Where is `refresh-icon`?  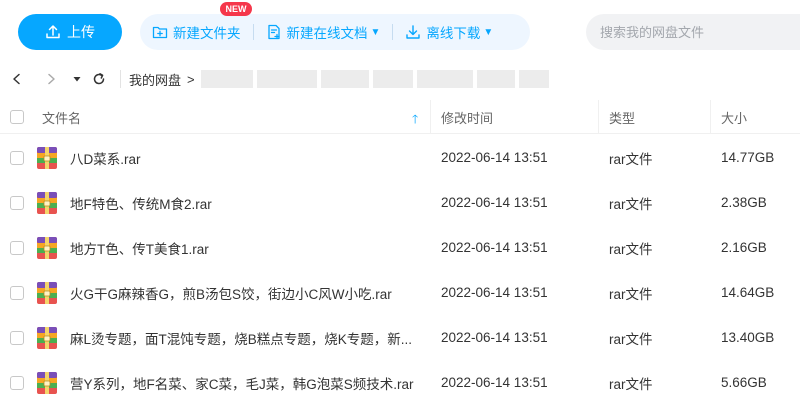 refresh-icon is located at coordinates (99, 79).